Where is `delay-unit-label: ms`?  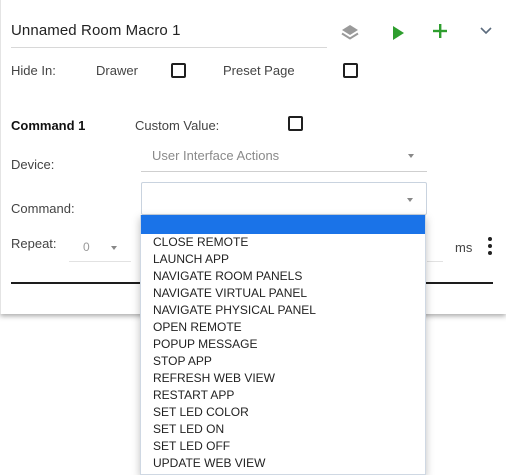
delay-unit-label: ms is located at coordinates (464, 247).